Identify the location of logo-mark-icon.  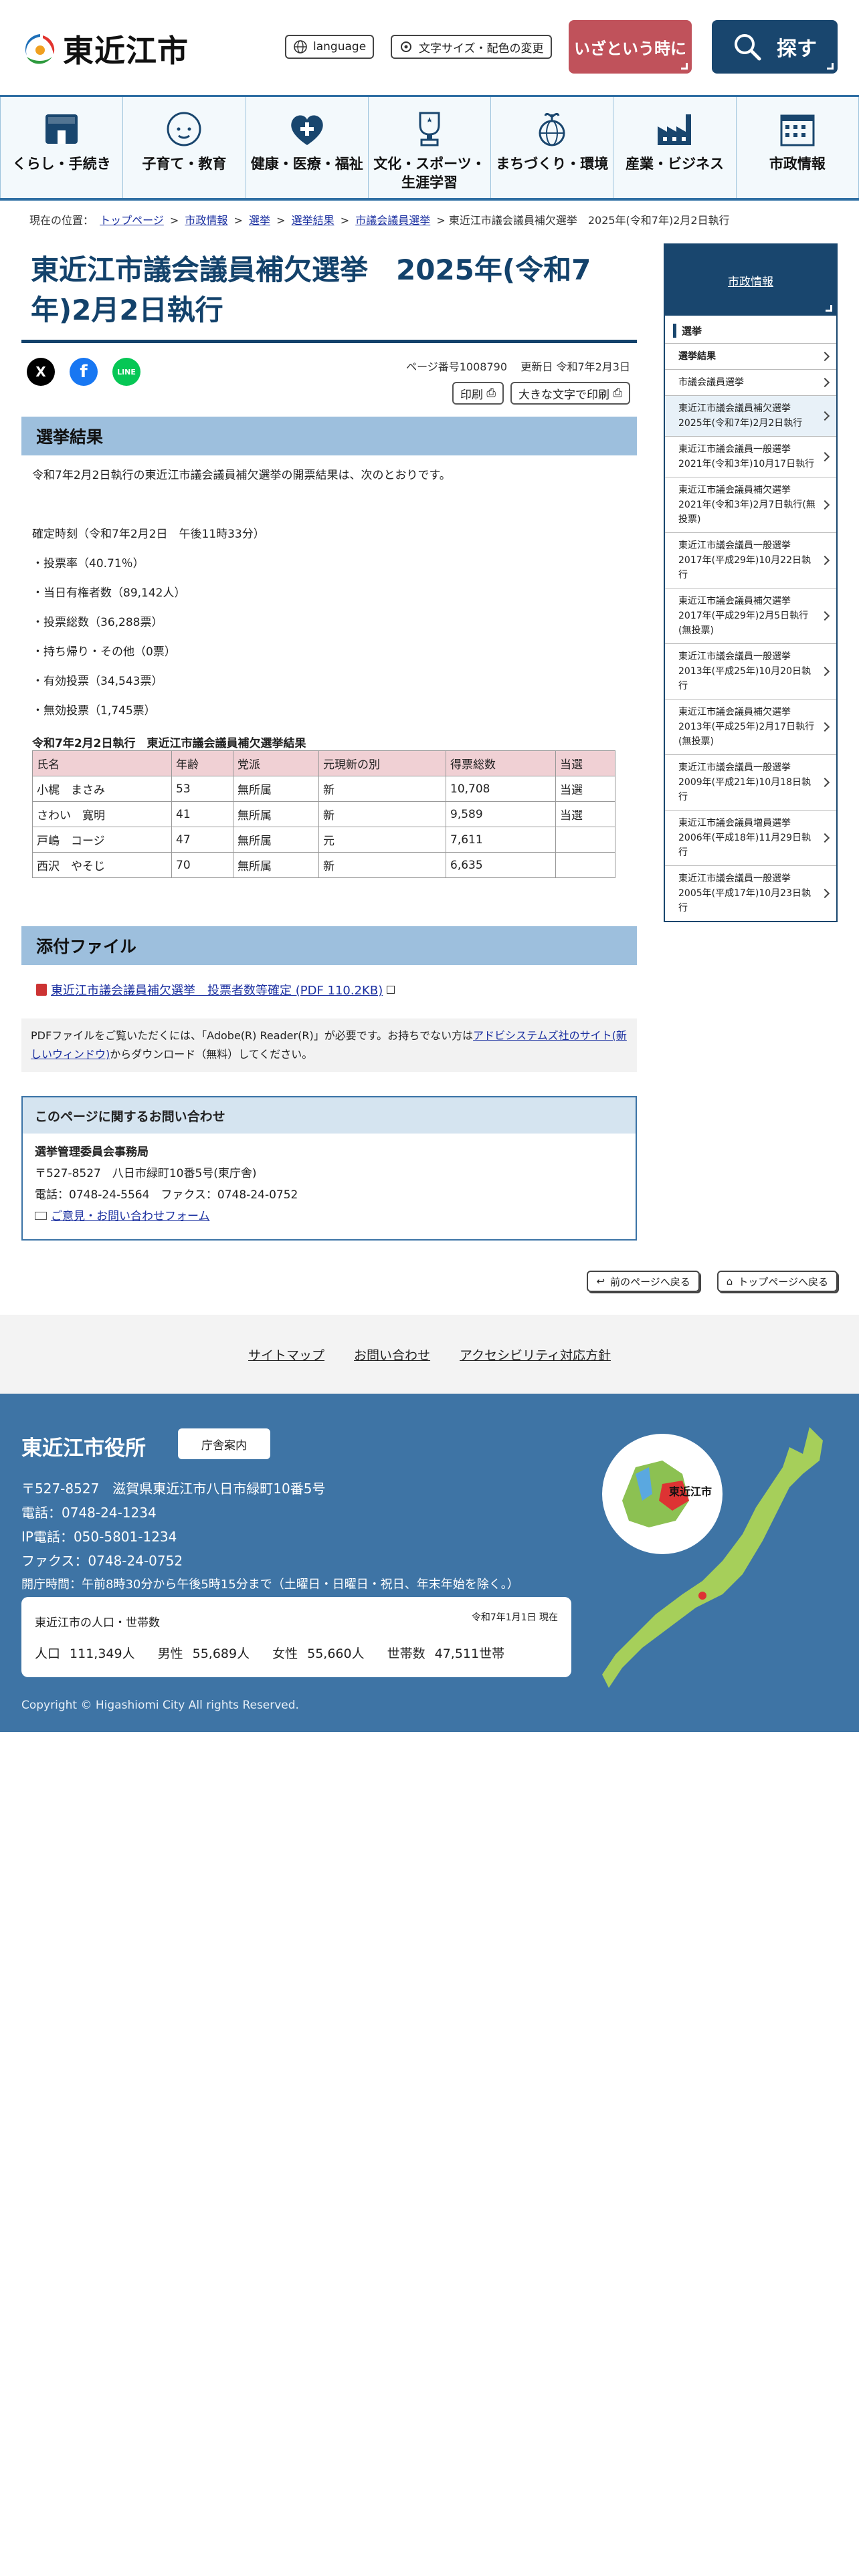
(40, 49).